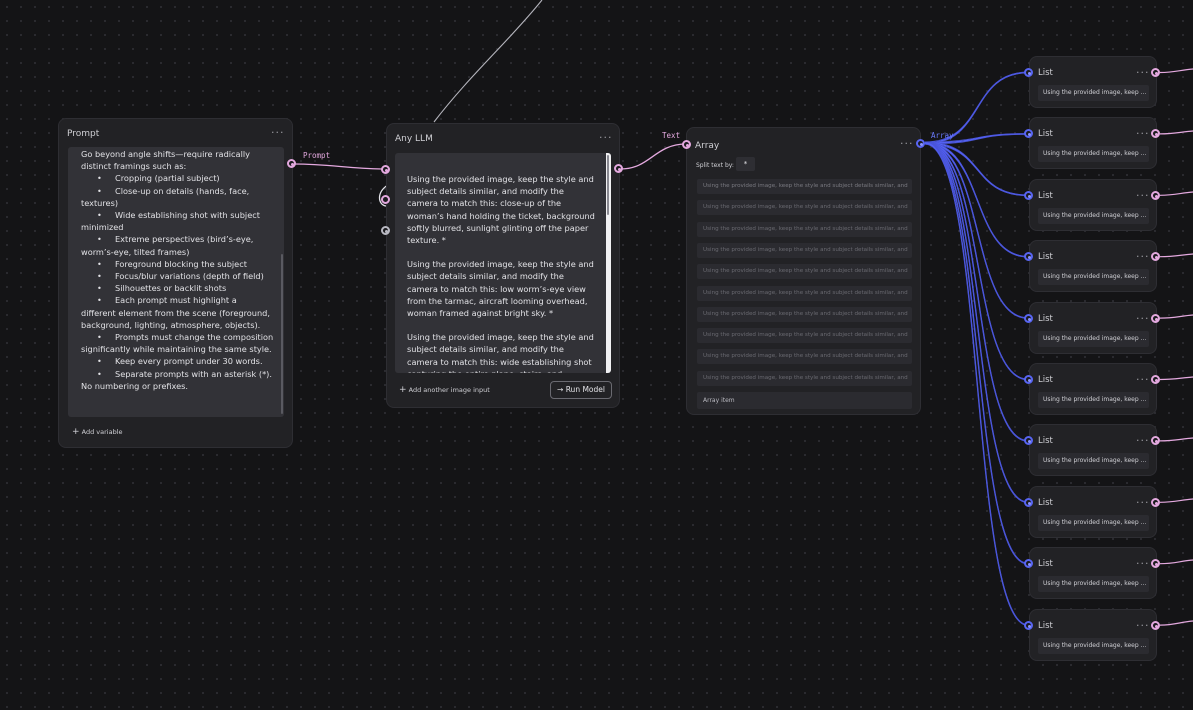 Image resolution: width=1193 pixels, height=710 pixels. I want to click on array-text-input-port, so click(686, 144).